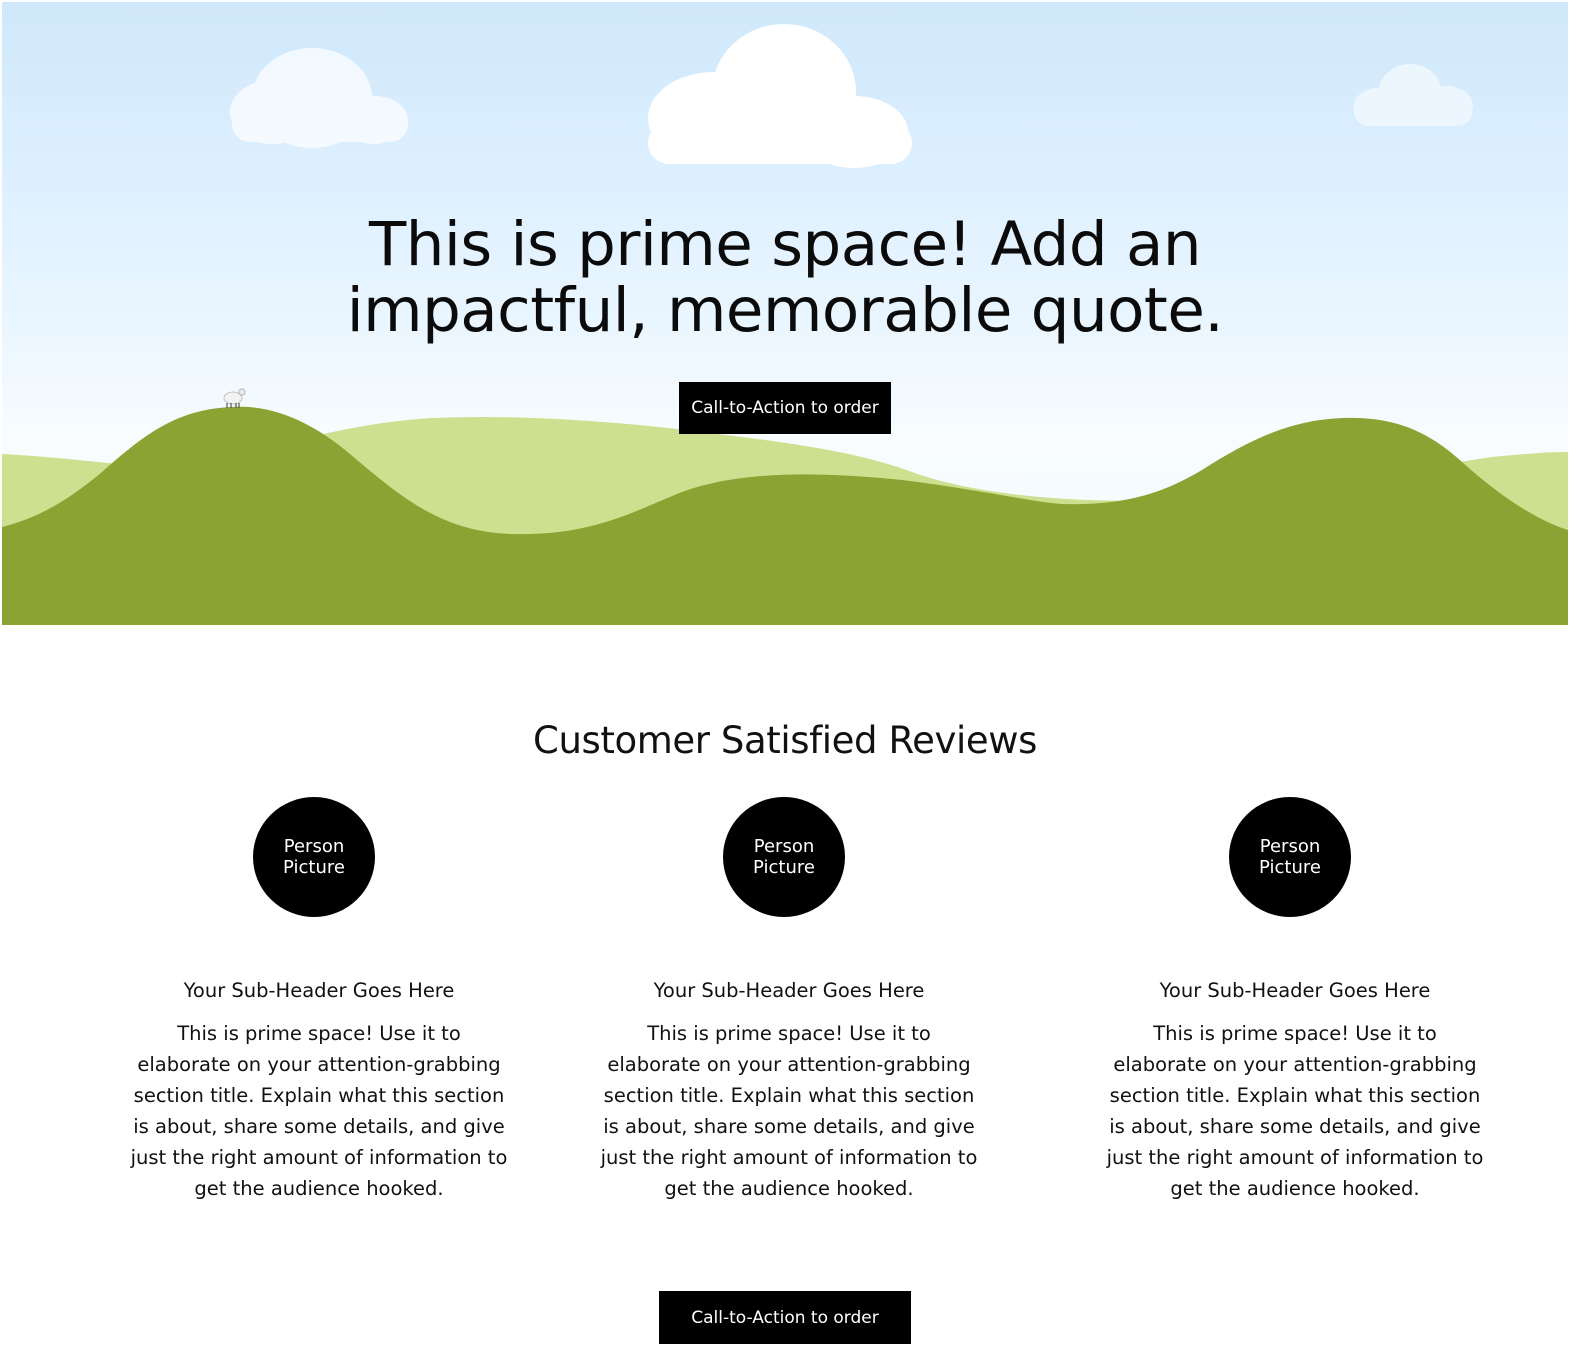 The image size is (1586, 1362). What do you see at coordinates (785, 244) in the screenshot?
I see `hero-quote-line-1: This is prime space! Add an` at bounding box center [785, 244].